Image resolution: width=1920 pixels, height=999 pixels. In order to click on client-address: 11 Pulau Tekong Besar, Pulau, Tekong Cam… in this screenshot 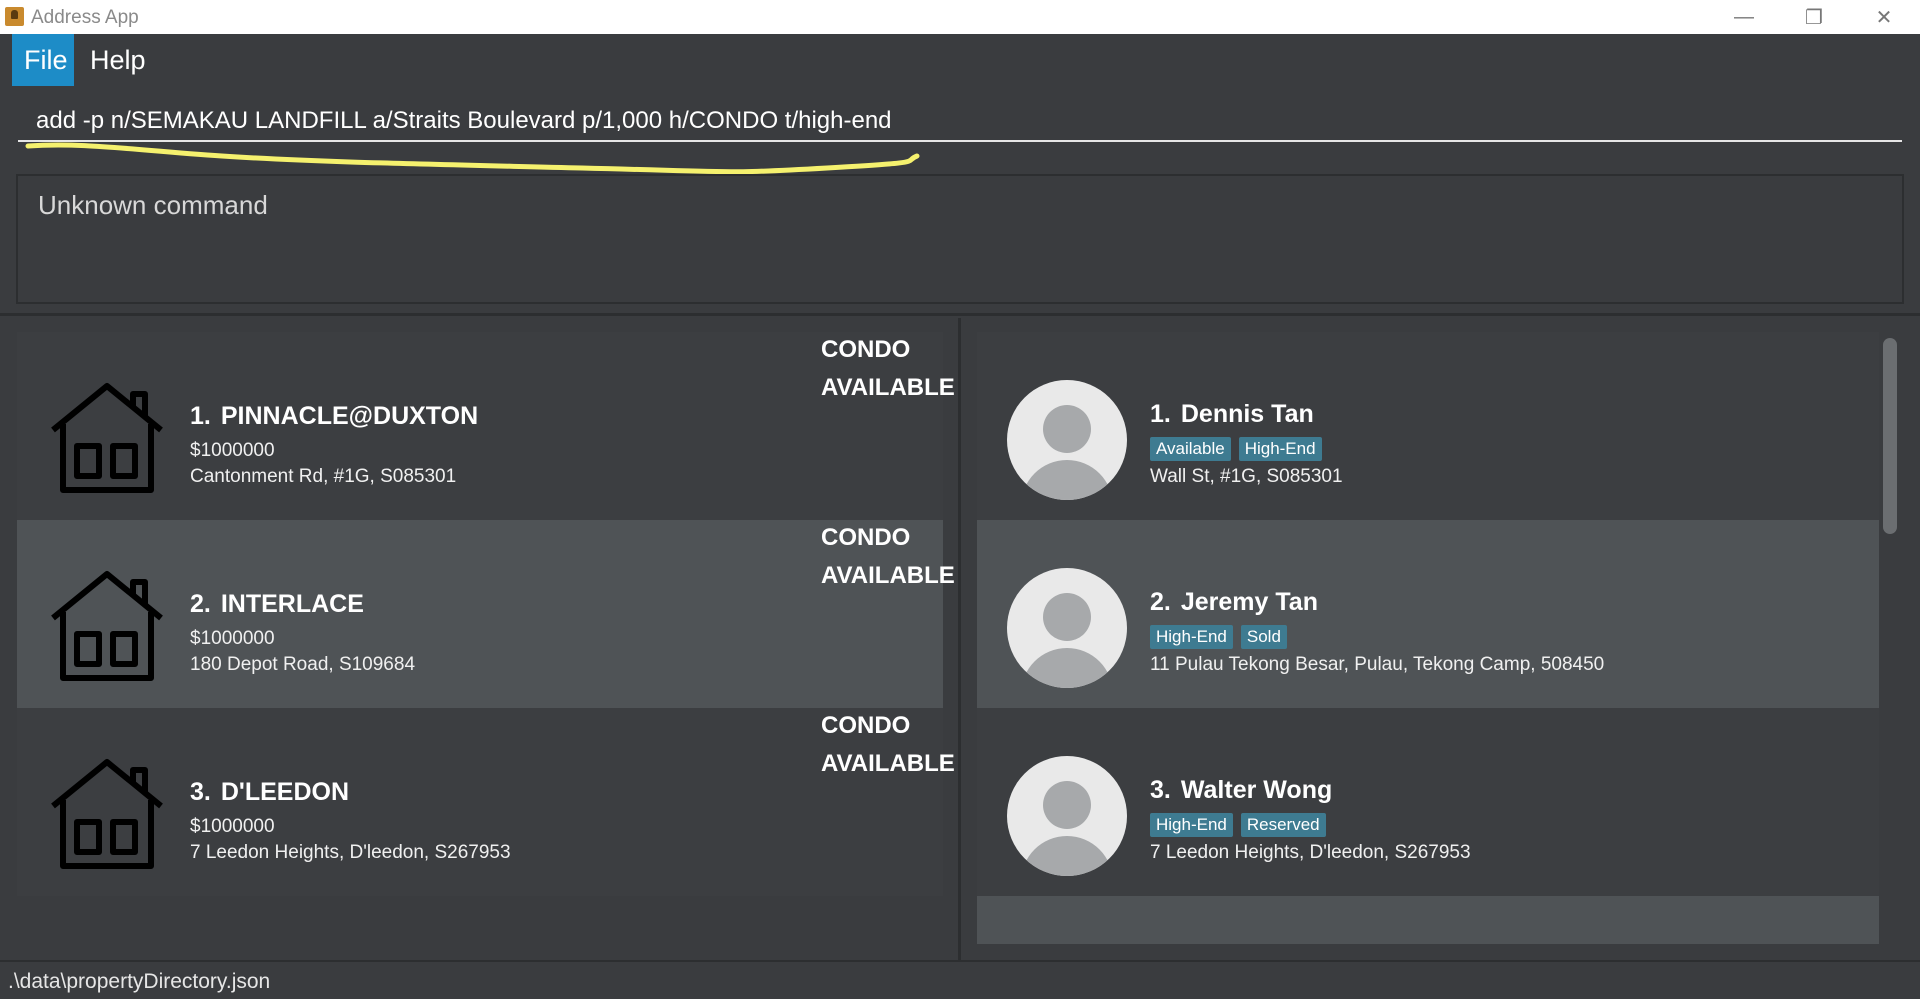, I will do `click(1377, 664)`.